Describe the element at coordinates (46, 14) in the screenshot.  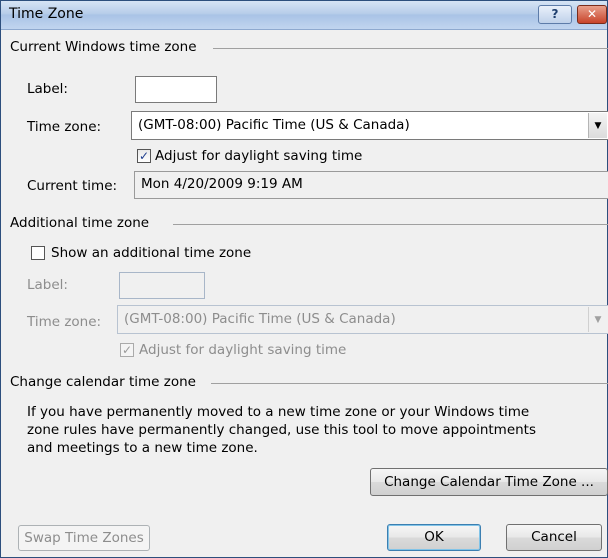
I see `dialog-title: Time Zone` at that location.